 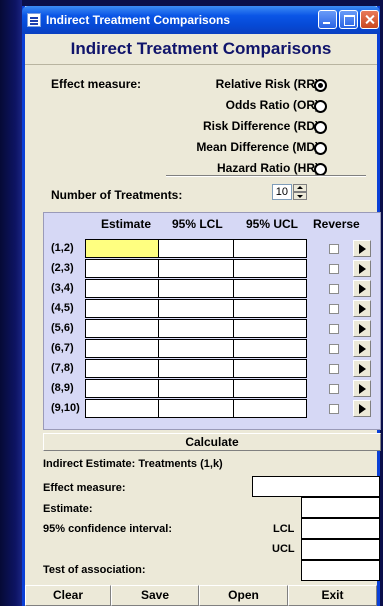 I want to click on results-heading: Indirect Estimate: Treatments (1,k), so click(x=133, y=464).